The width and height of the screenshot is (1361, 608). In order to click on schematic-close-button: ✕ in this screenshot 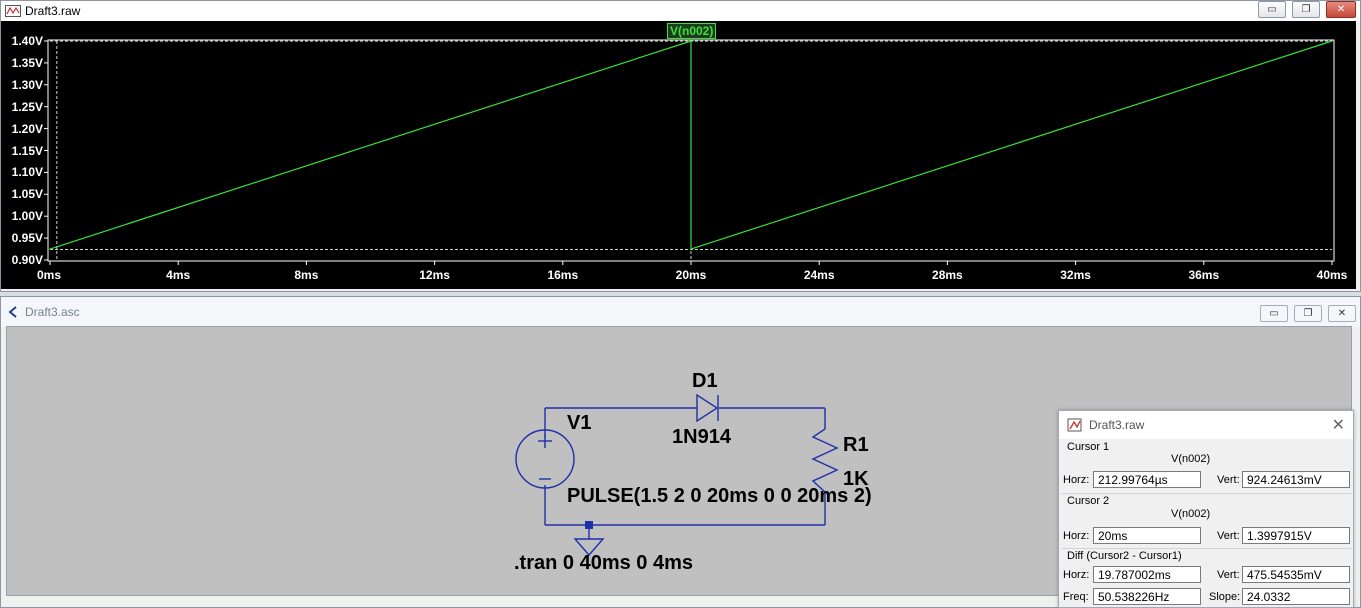, I will do `click(1342, 313)`.